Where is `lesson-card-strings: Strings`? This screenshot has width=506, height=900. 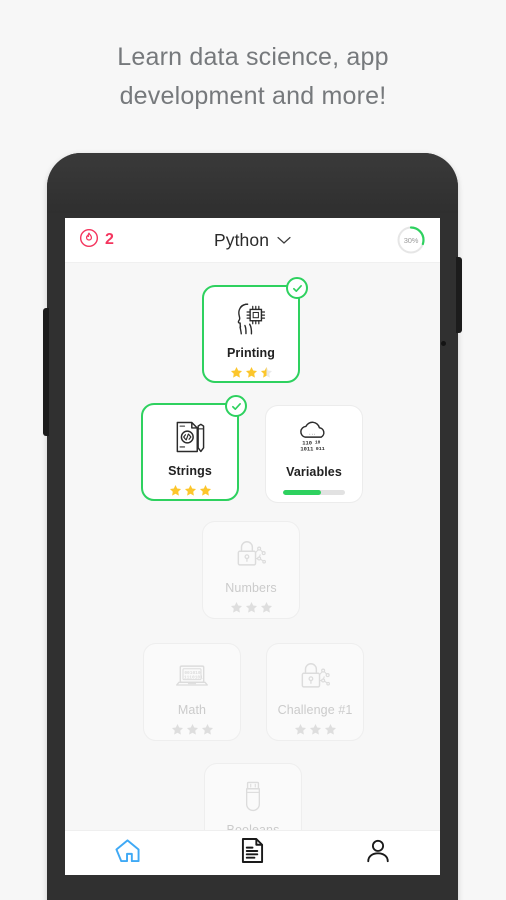 lesson-card-strings: Strings is located at coordinates (194, 448).